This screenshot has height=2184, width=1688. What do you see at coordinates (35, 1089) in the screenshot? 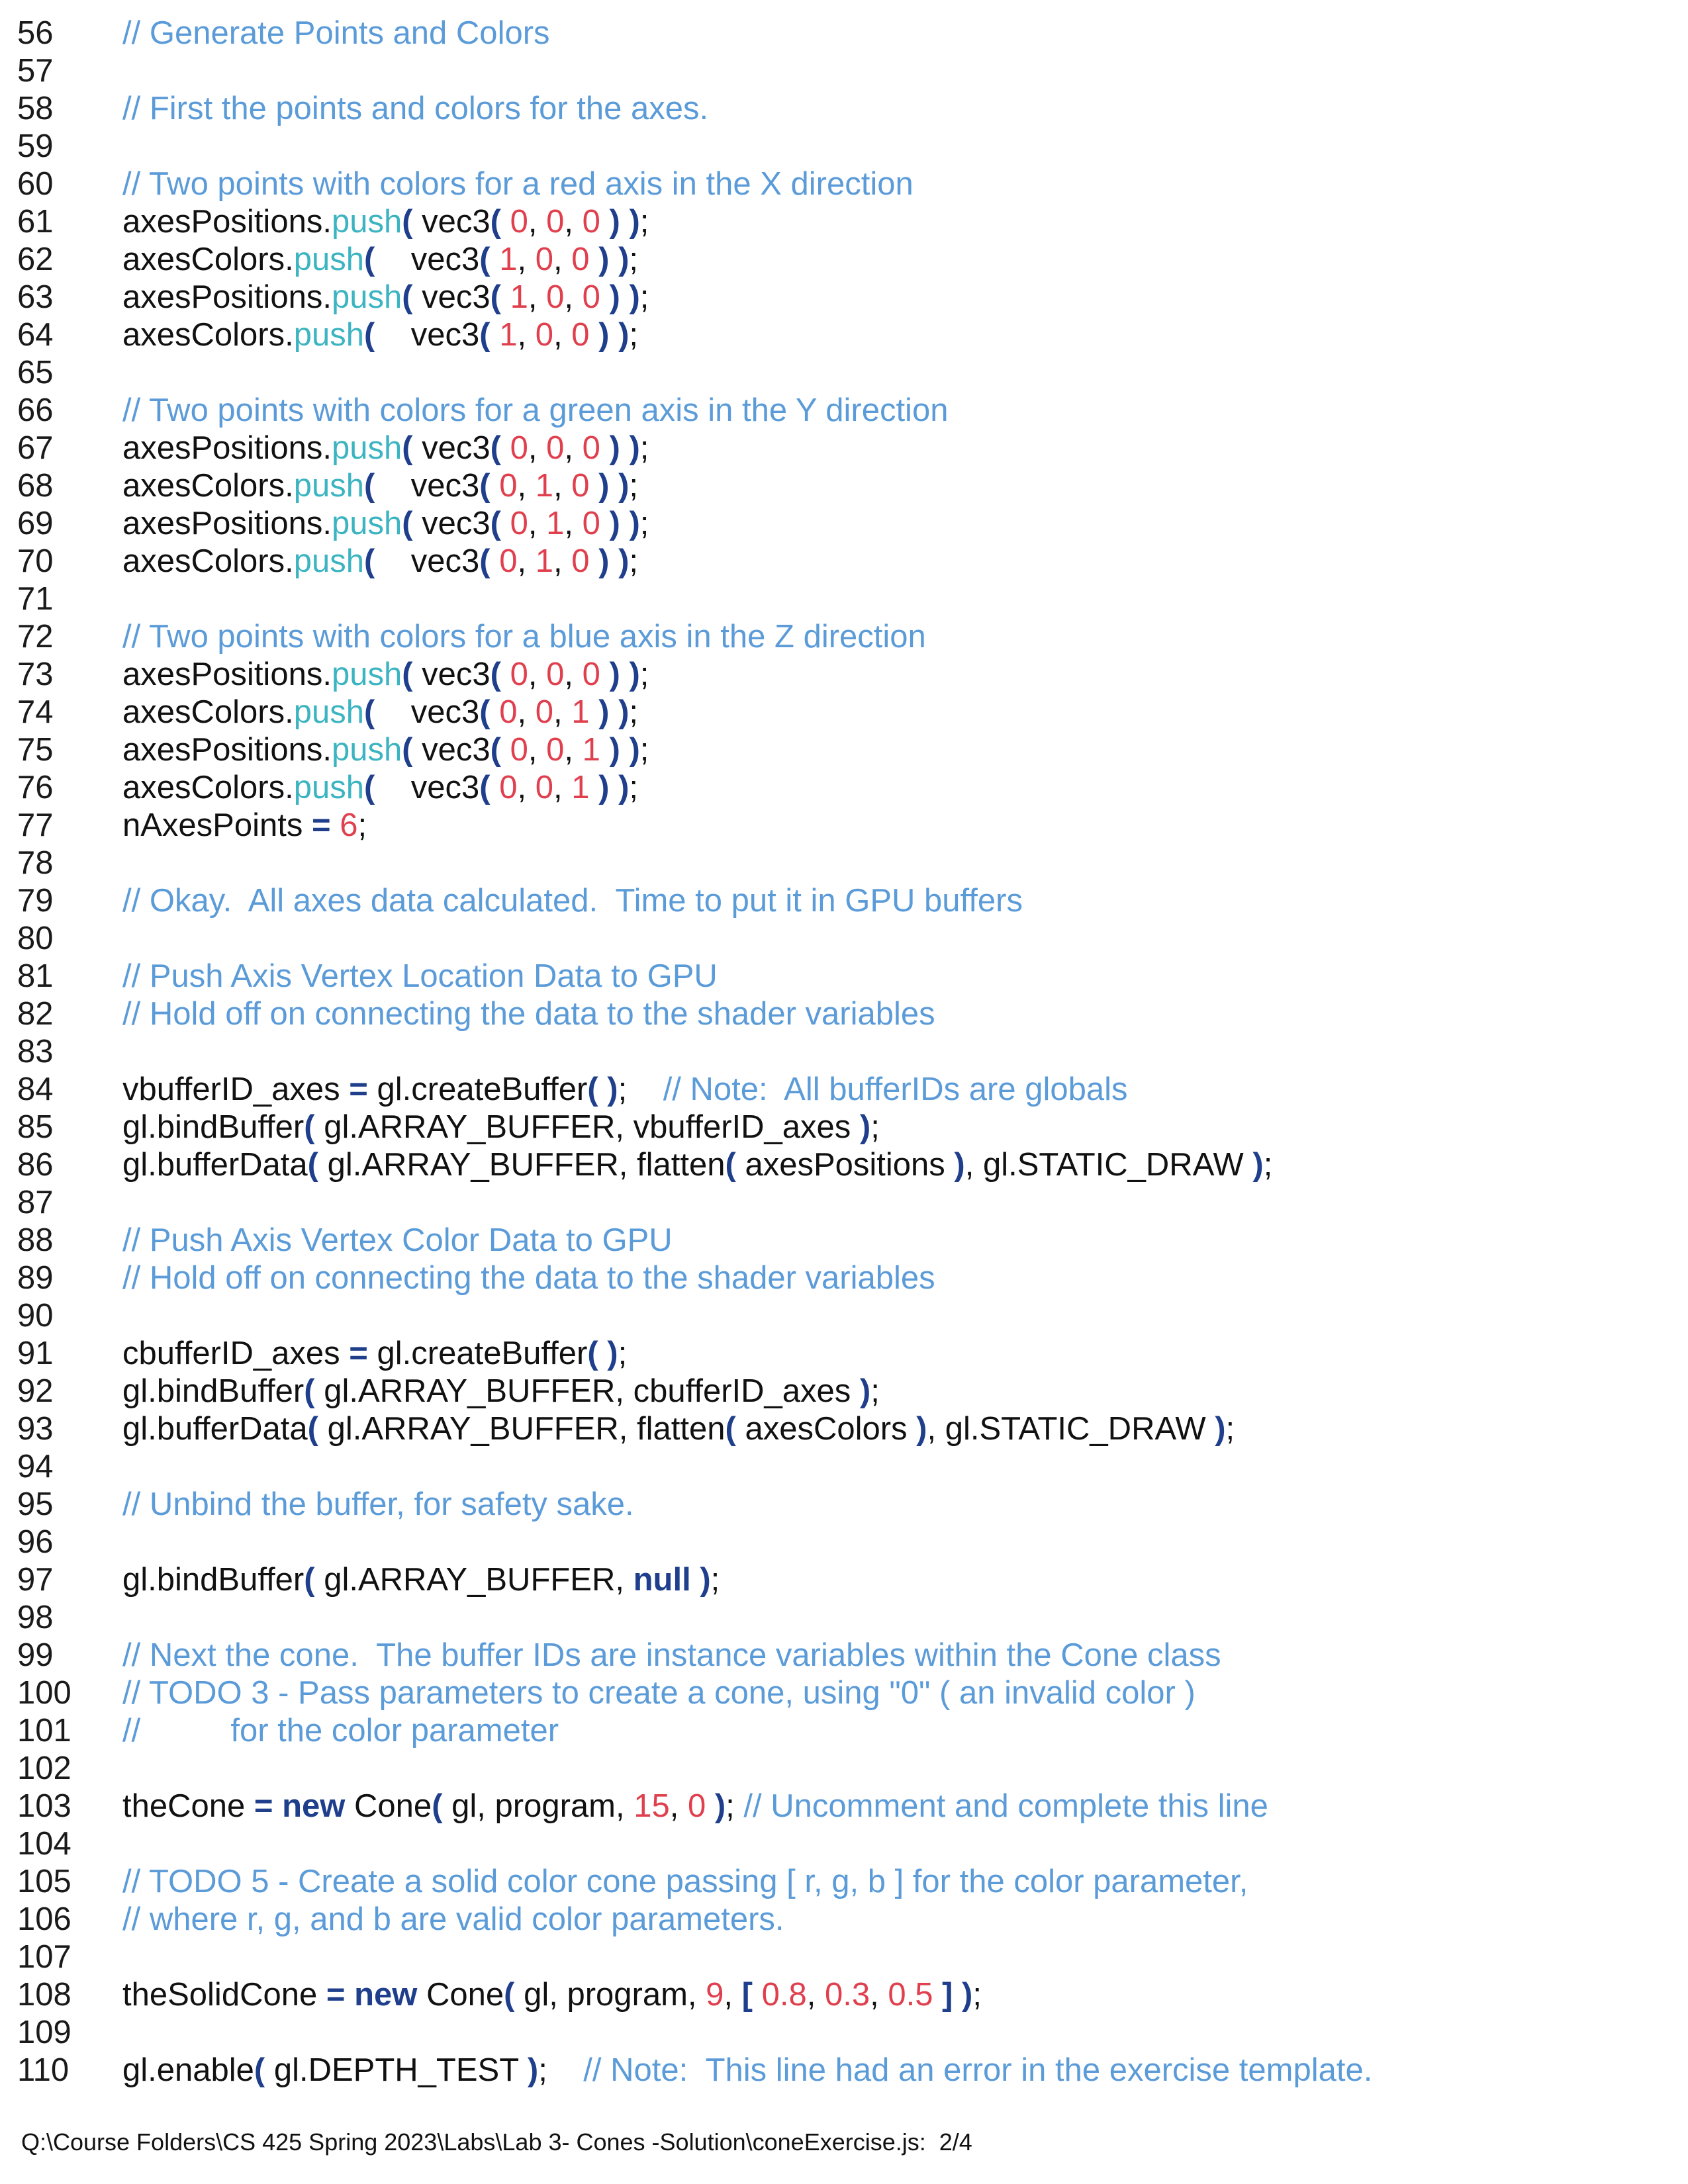
I see `line-number: 84` at bounding box center [35, 1089].